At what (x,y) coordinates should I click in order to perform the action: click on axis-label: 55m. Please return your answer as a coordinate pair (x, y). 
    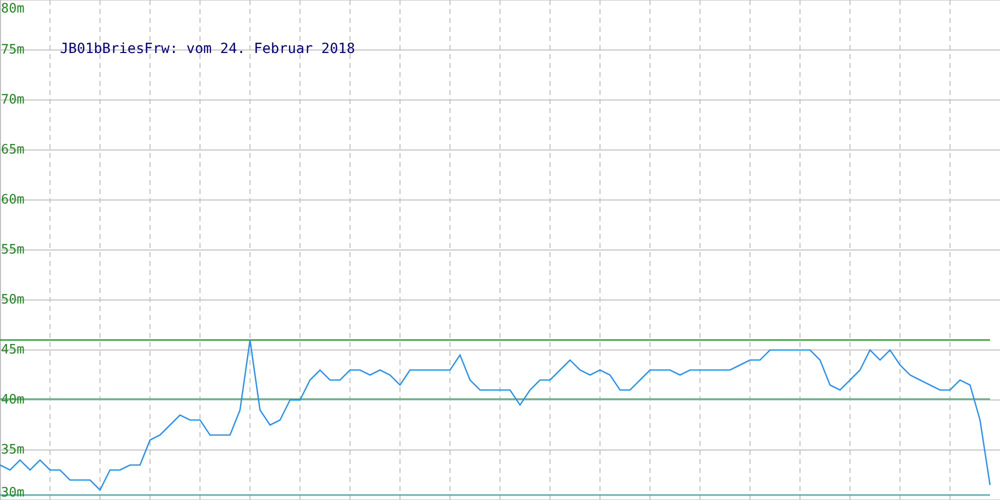
    Looking at the image, I should click on (12, 250).